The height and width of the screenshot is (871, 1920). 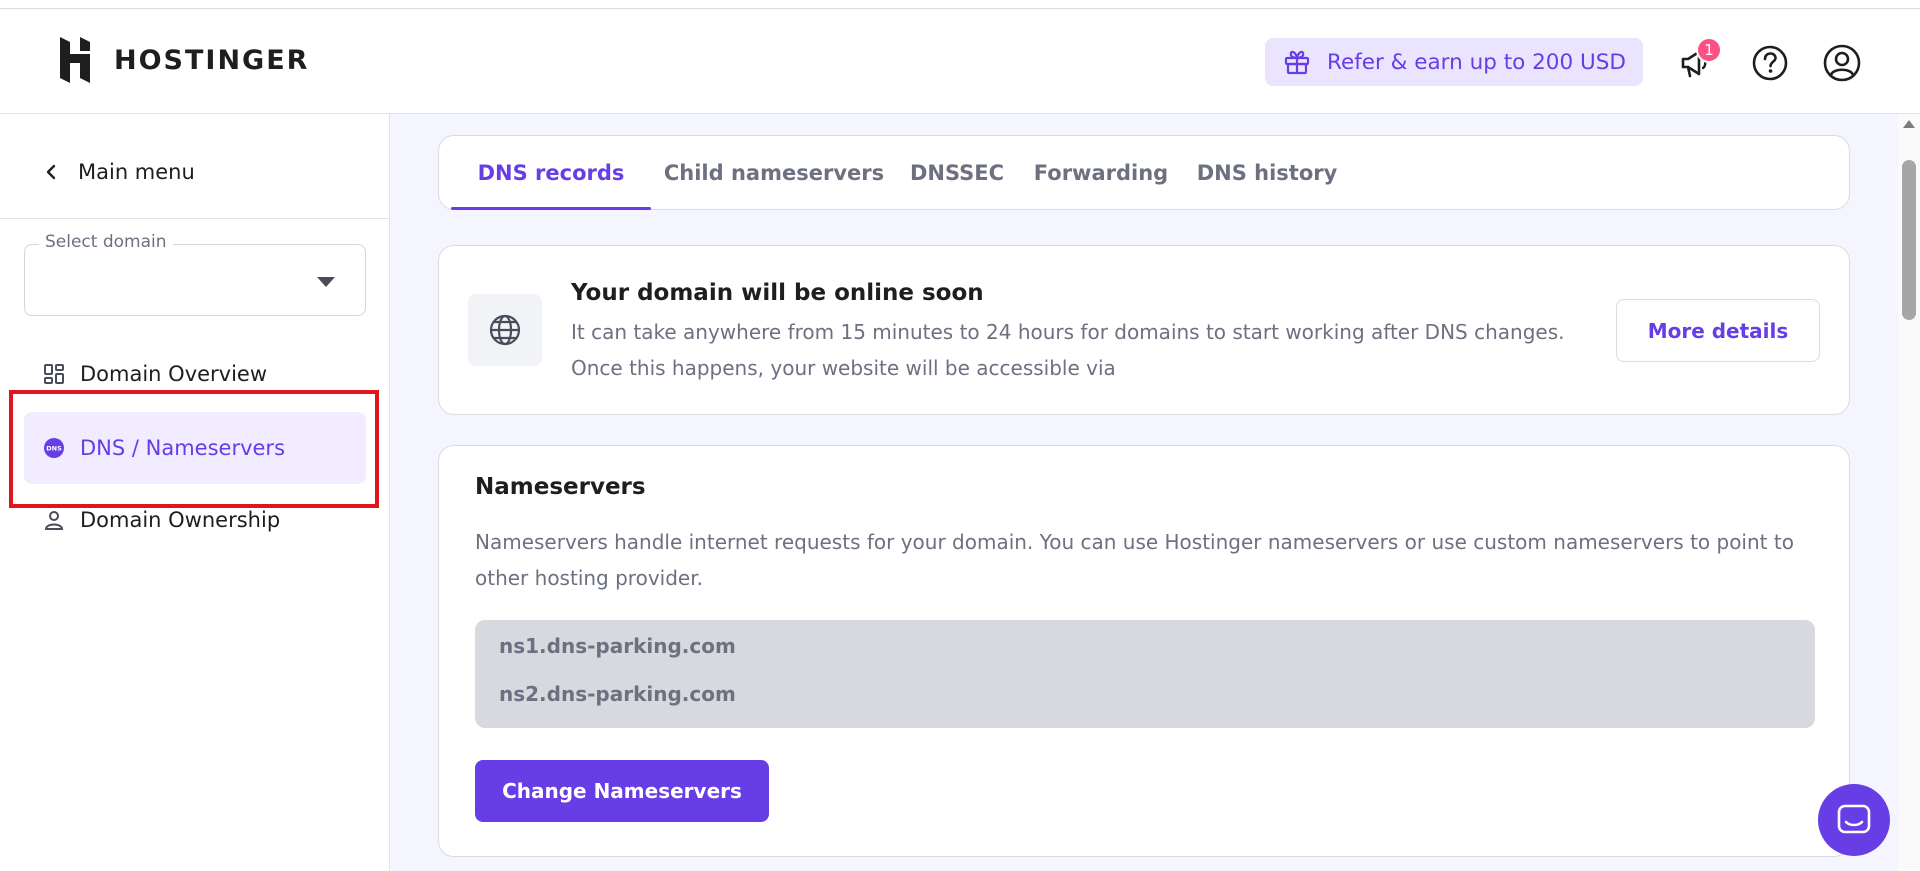 I want to click on help-icon, so click(x=1770, y=63).